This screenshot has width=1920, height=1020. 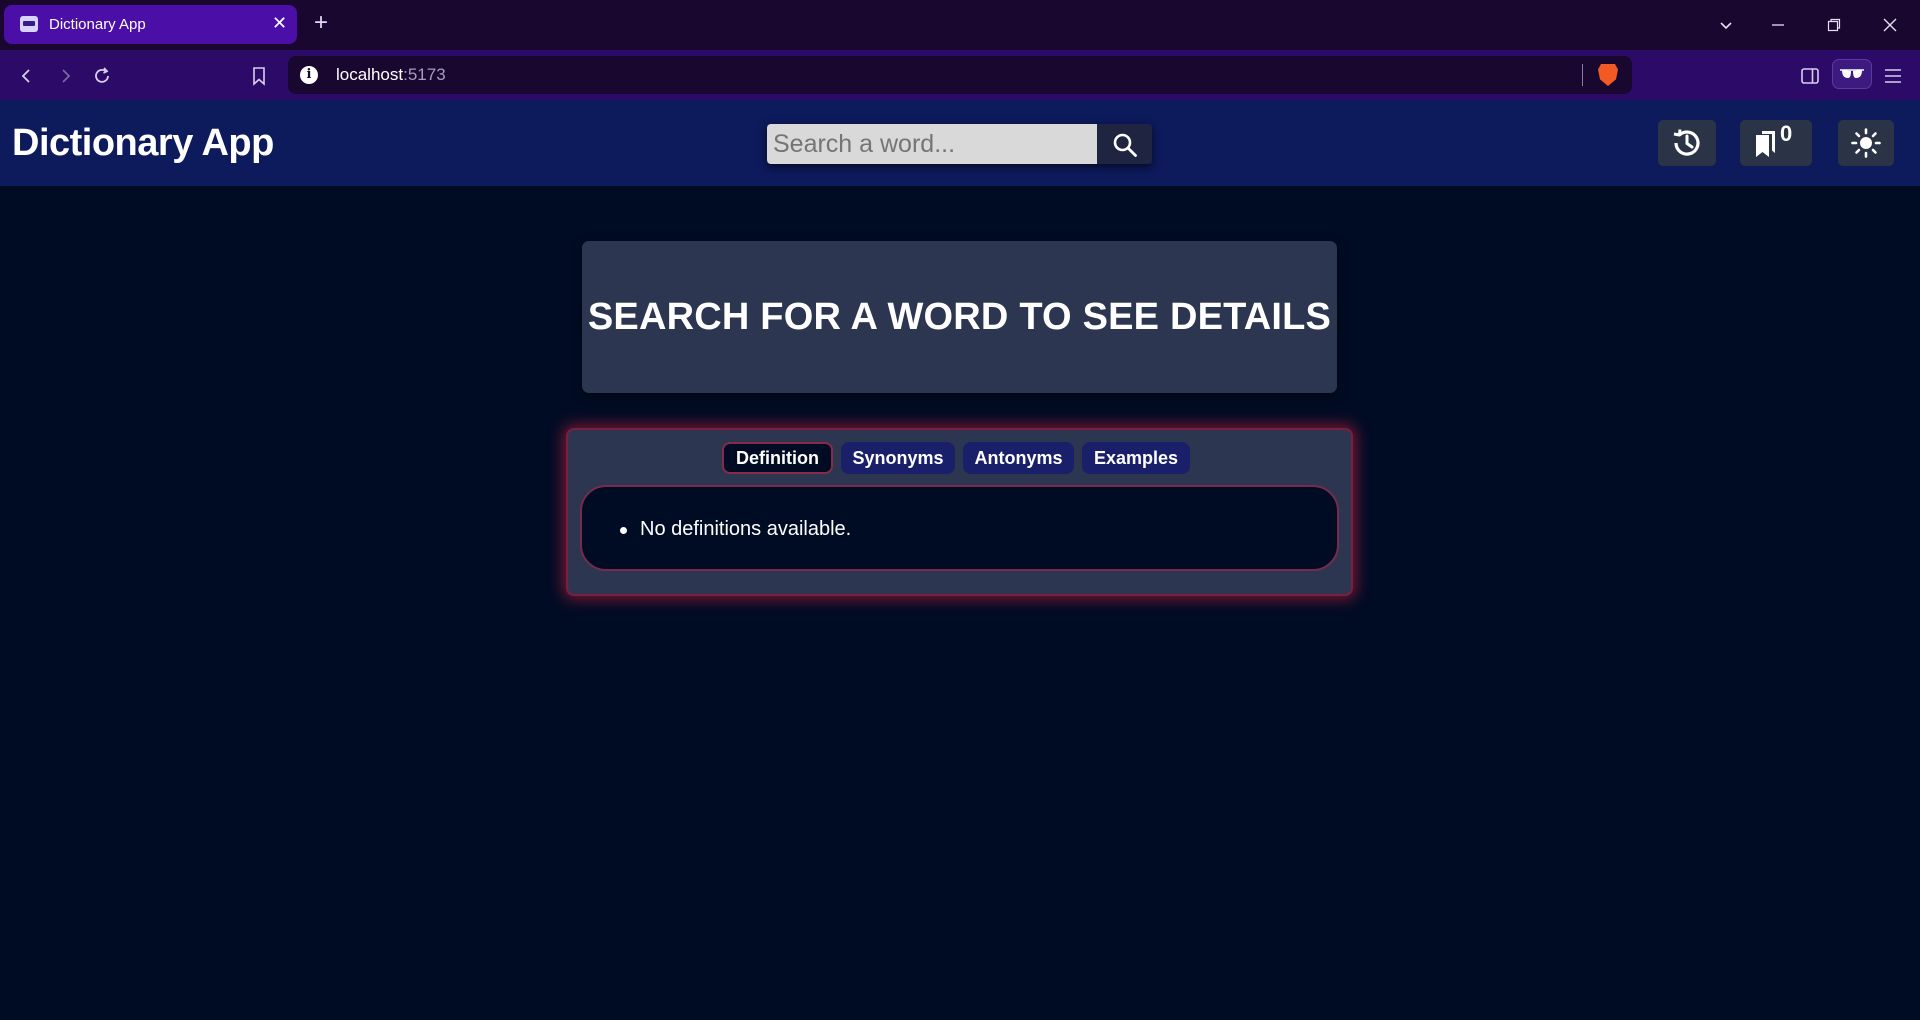 I want to click on address-bar: i localhost:5173, so click(x=960, y=75).